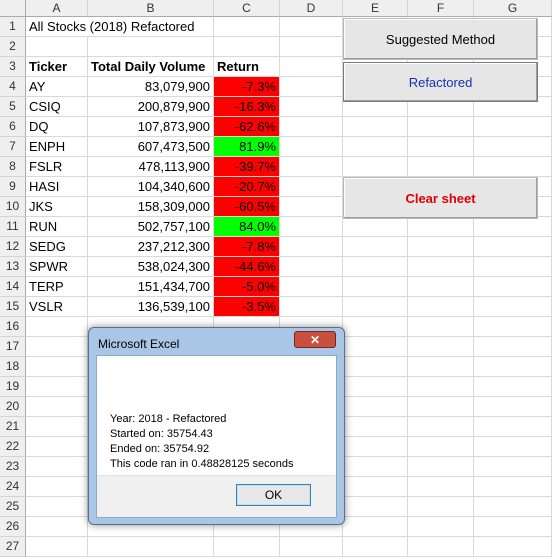  What do you see at coordinates (375, 507) in the screenshot?
I see `cell-e25` at bounding box center [375, 507].